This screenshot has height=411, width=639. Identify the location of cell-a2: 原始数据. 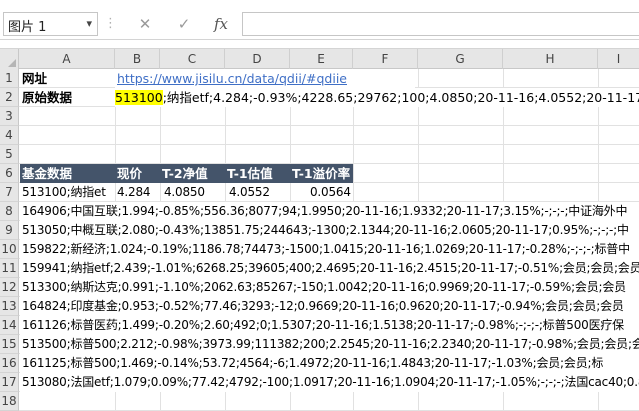
(67, 97).